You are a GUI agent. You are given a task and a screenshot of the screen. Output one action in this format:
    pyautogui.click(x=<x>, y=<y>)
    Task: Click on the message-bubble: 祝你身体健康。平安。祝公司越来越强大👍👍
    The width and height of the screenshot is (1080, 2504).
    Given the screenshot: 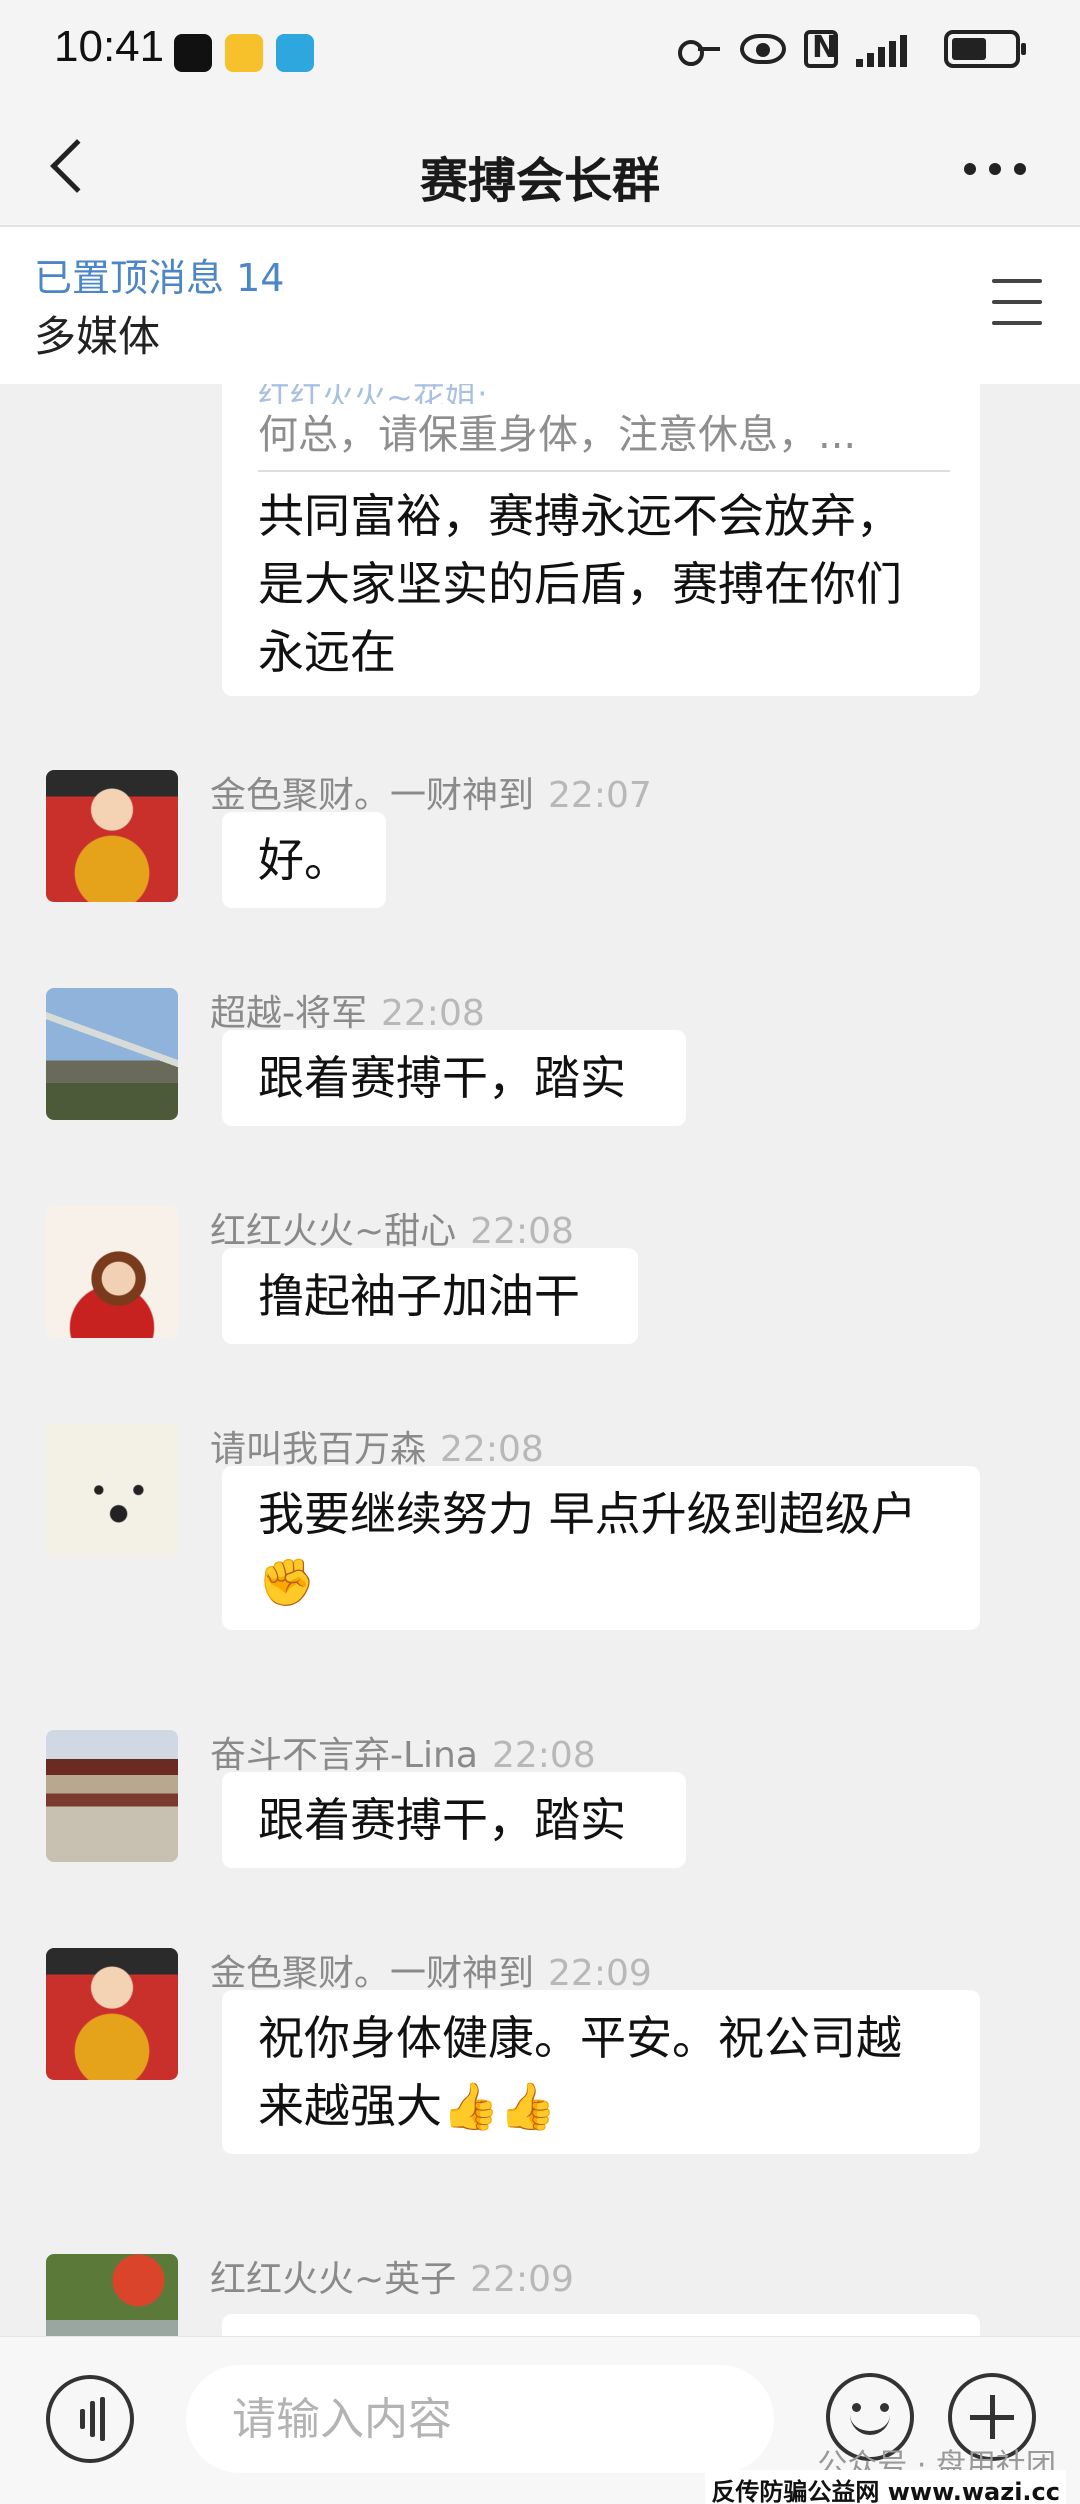 What is the action you would take?
    pyautogui.click(x=601, y=2072)
    